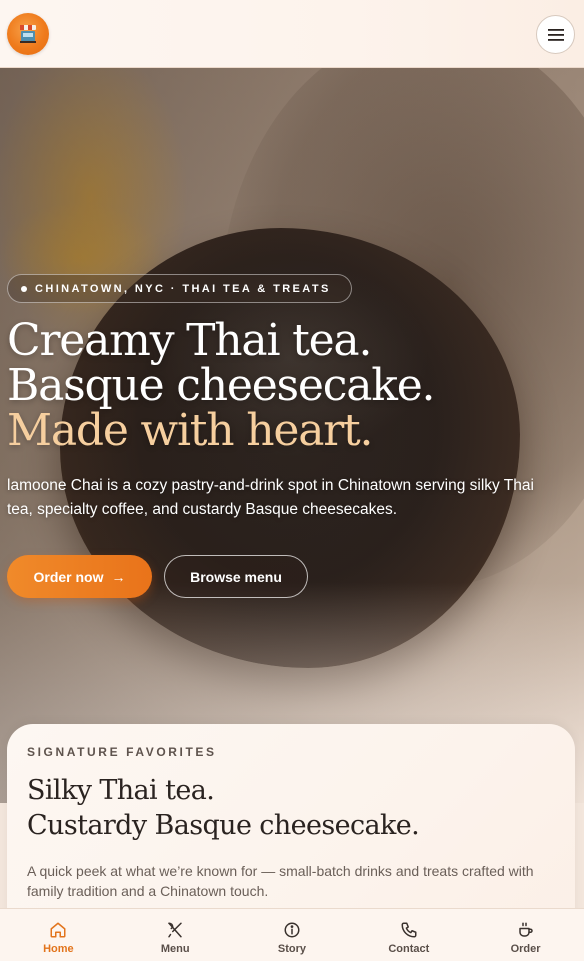  What do you see at coordinates (409, 930) in the screenshot?
I see `phone-icon` at bounding box center [409, 930].